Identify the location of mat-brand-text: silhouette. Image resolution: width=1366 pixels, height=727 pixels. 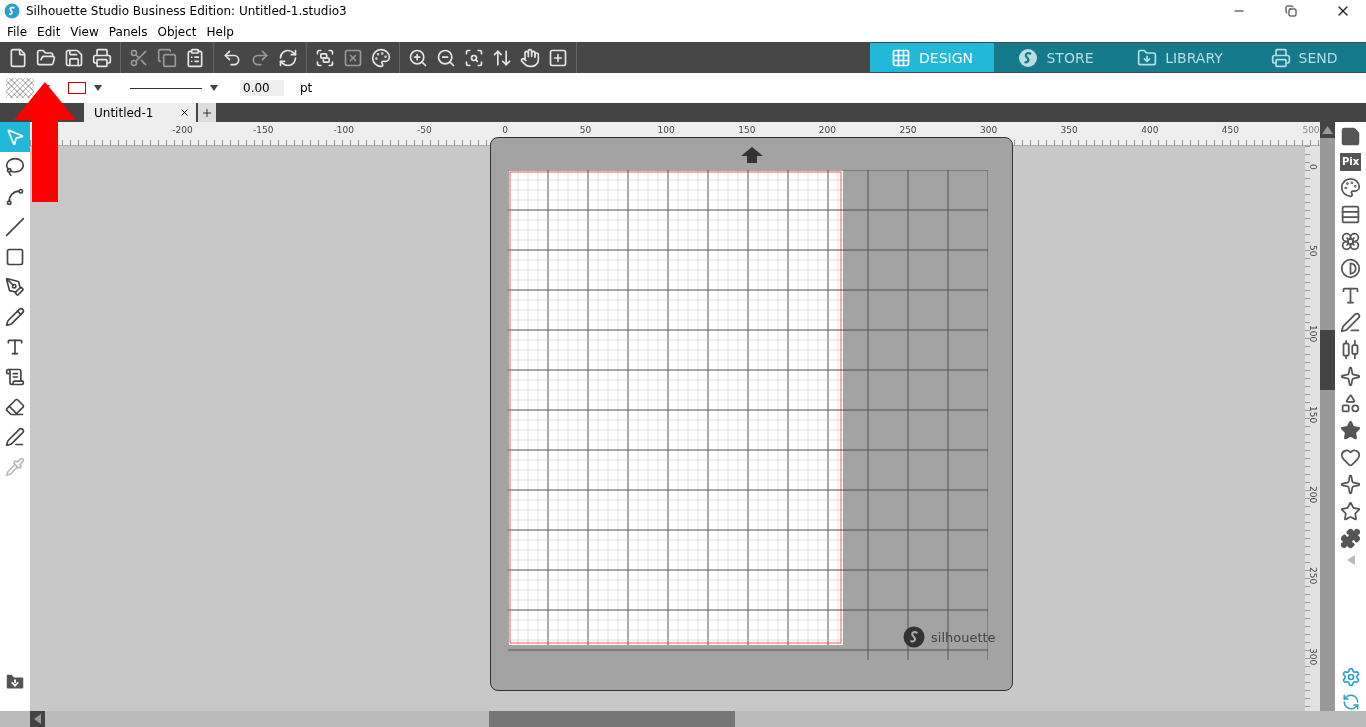
(963, 637).